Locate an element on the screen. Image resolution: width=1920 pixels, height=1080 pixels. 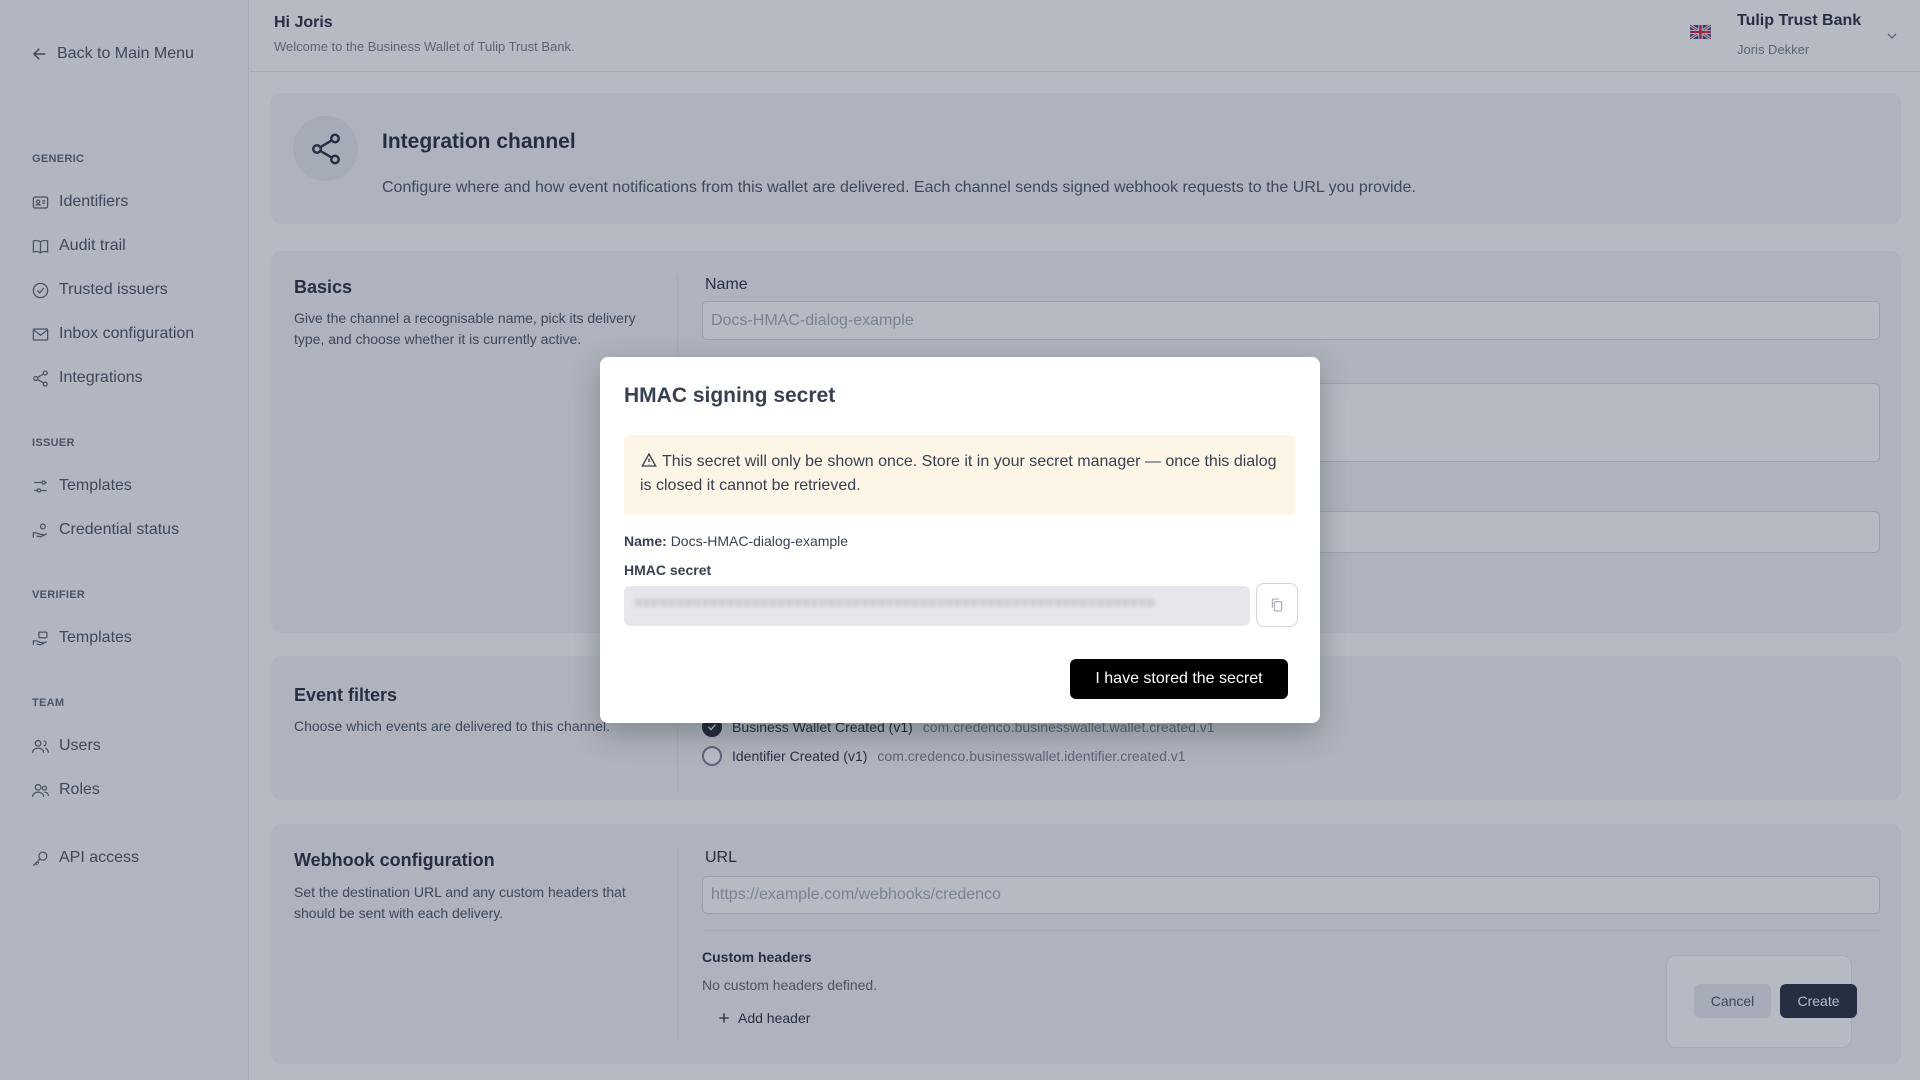
copy-secret-button is located at coordinates (1277, 605).